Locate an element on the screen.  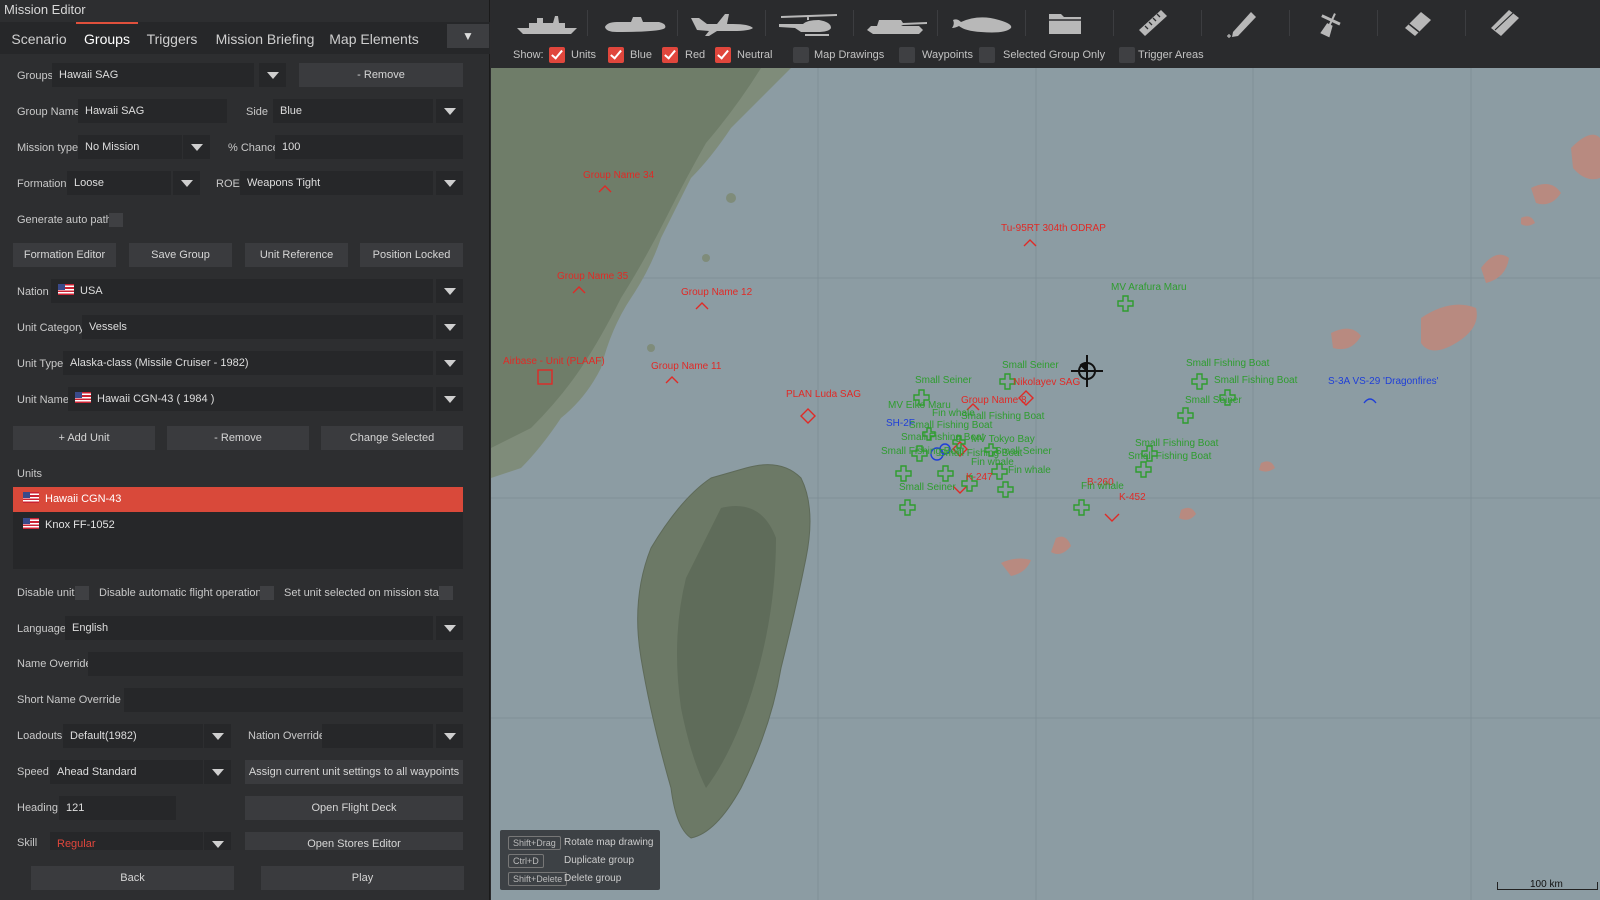
heading-input: 121 is located at coordinates (117, 808).